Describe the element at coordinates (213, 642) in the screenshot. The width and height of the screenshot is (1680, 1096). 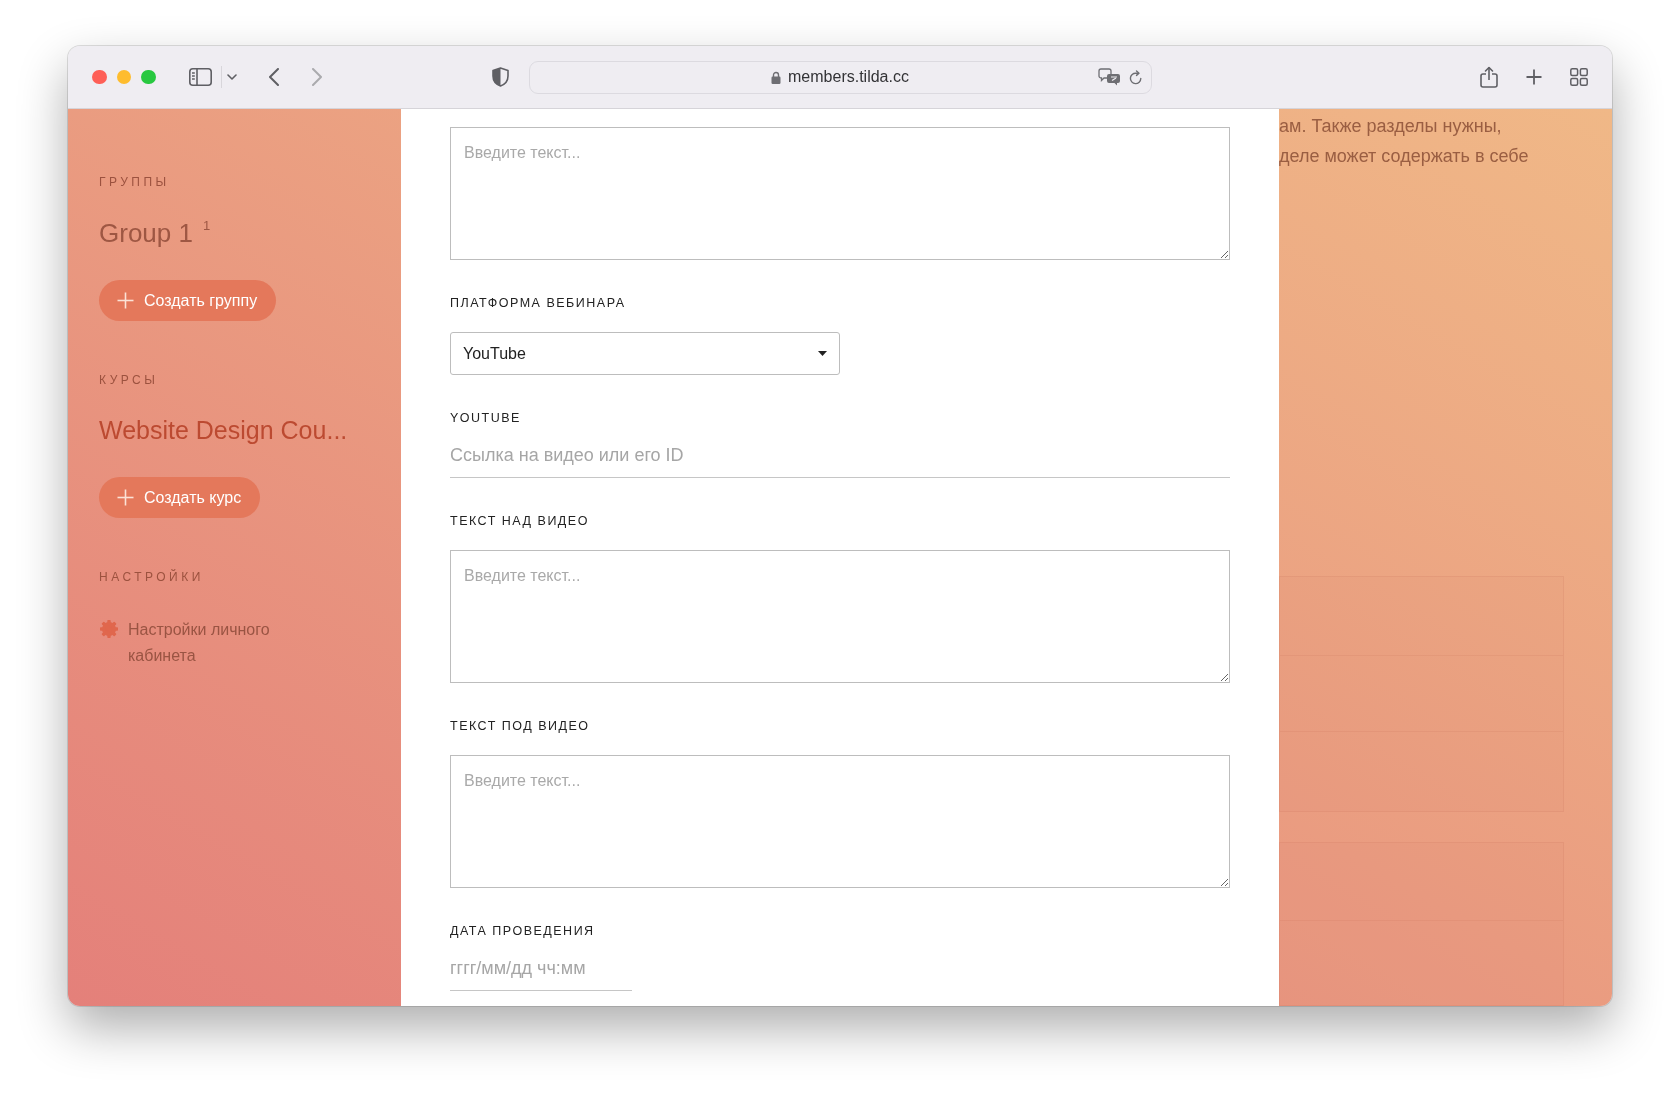
I see `settings-link: Настройки личного кабинета` at that location.